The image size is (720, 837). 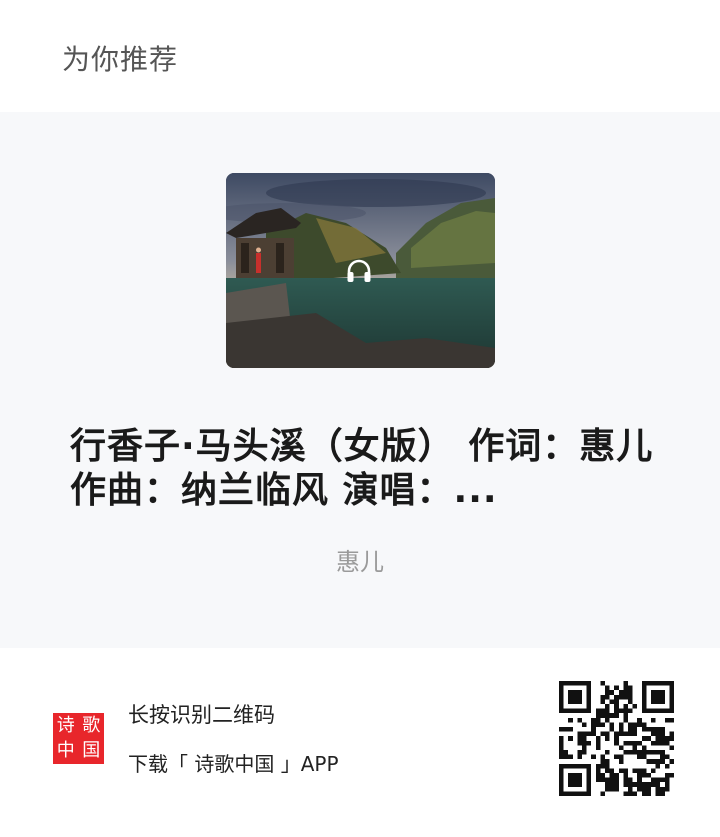 I want to click on logo-char: 中, so click(x=65, y=751).